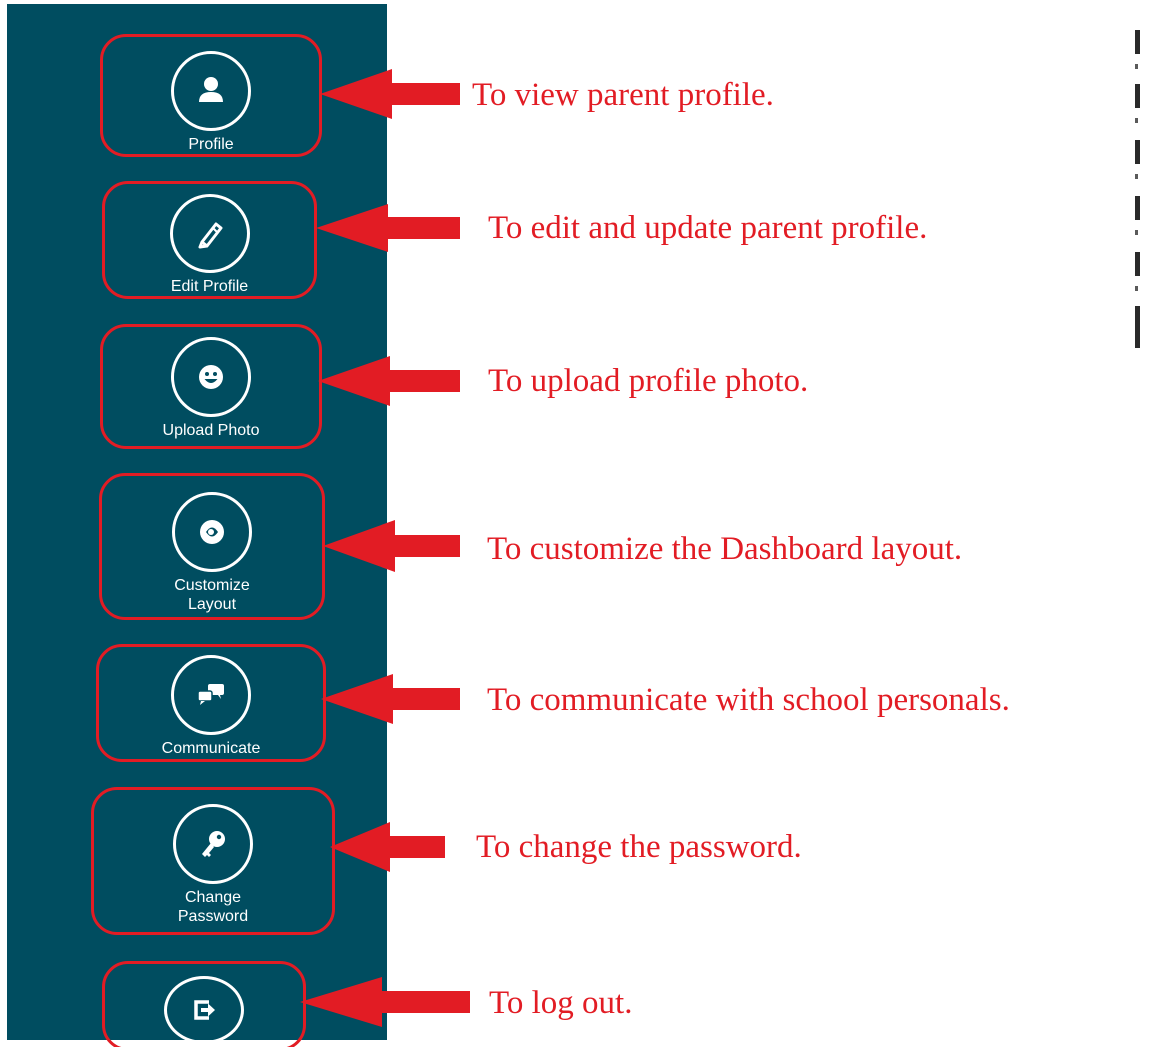 The image size is (1149, 1047). Describe the element at coordinates (748, 700) in the screenshot. I see `annotation-communicate: To communicate with school personals.` at that location.